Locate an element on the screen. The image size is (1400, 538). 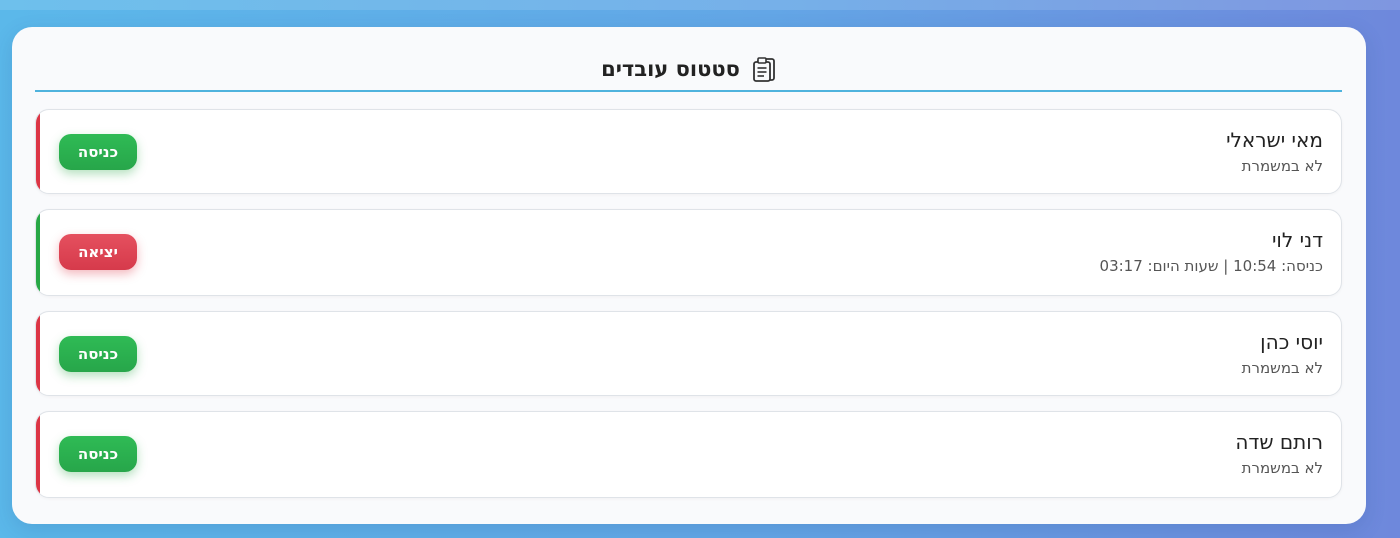
employee-row: מאי ישראלי לא במשמרת כניסה is located at coordinates (688, 151).